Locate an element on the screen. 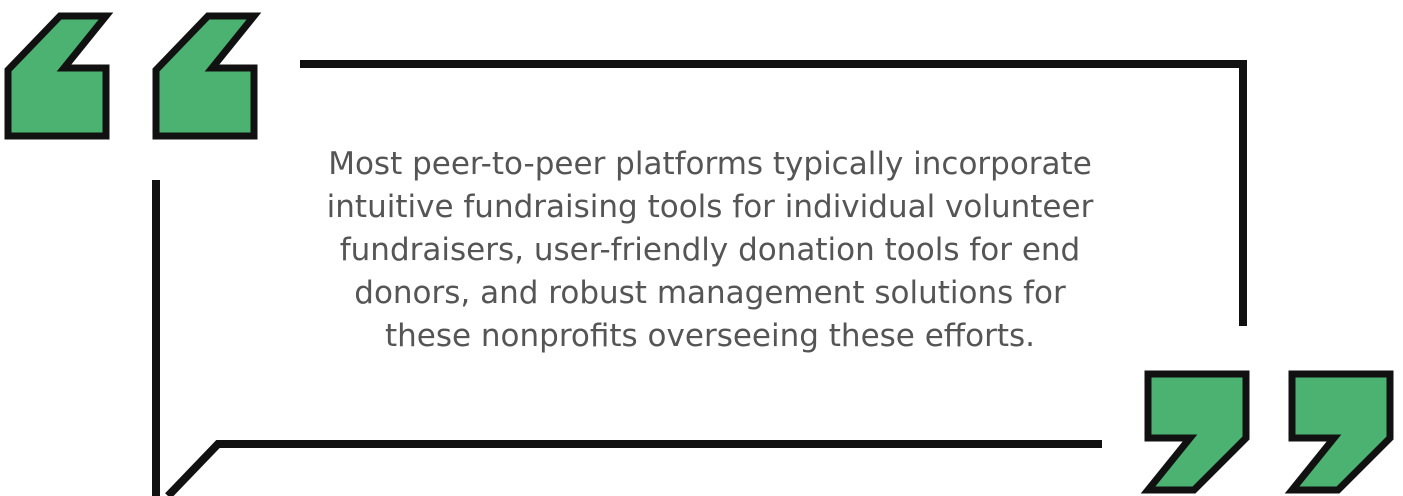 This screenshot has width=1403, height=496. opening-double-quote-icon is located at coordinates (133, 76).